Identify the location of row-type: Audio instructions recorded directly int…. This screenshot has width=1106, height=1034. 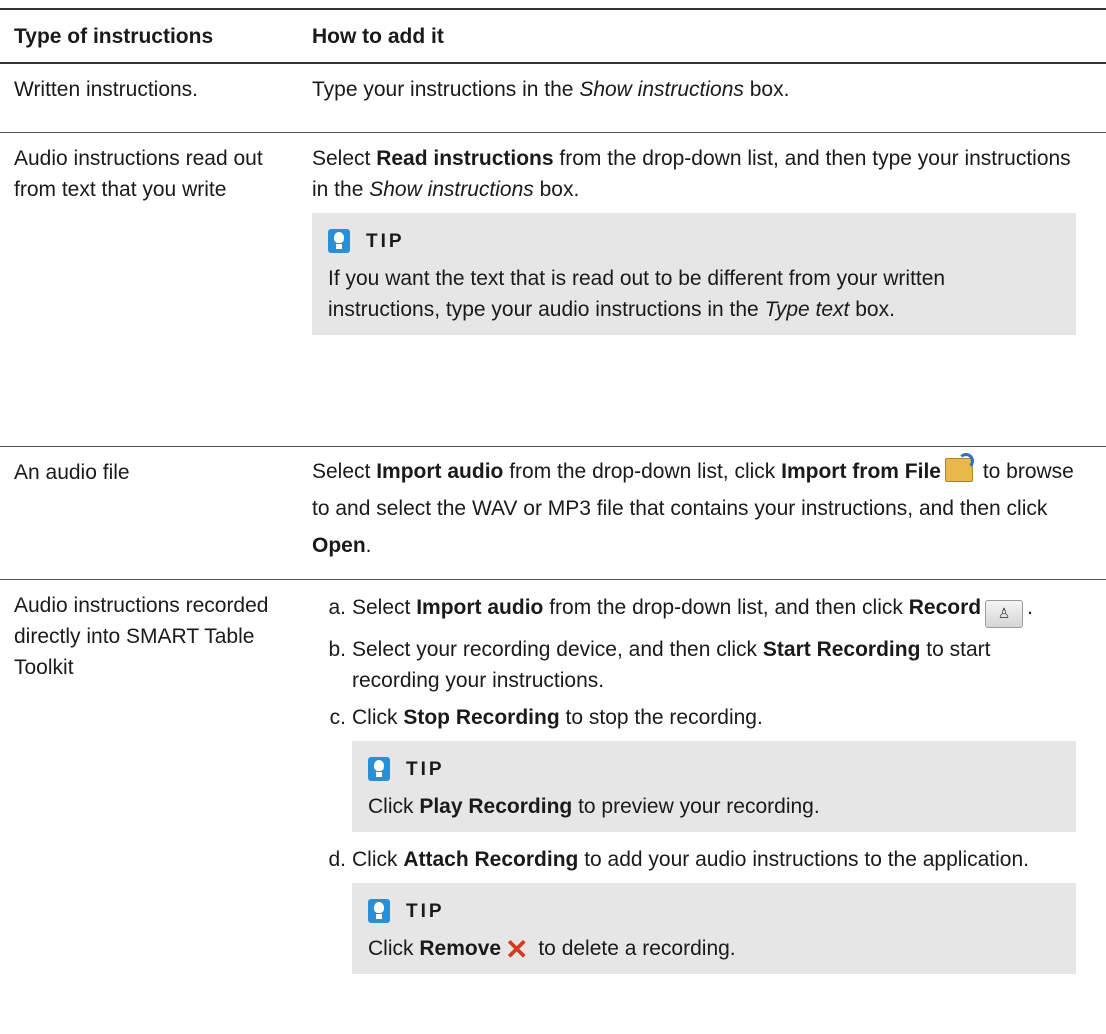
(141, 636).